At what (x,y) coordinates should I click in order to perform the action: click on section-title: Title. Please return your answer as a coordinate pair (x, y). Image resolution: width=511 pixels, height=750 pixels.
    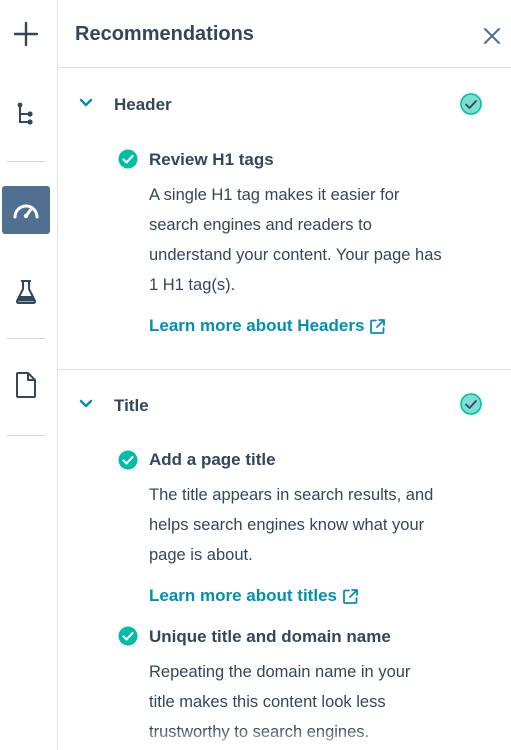
    Looking at the image, I should click on (131, 405).